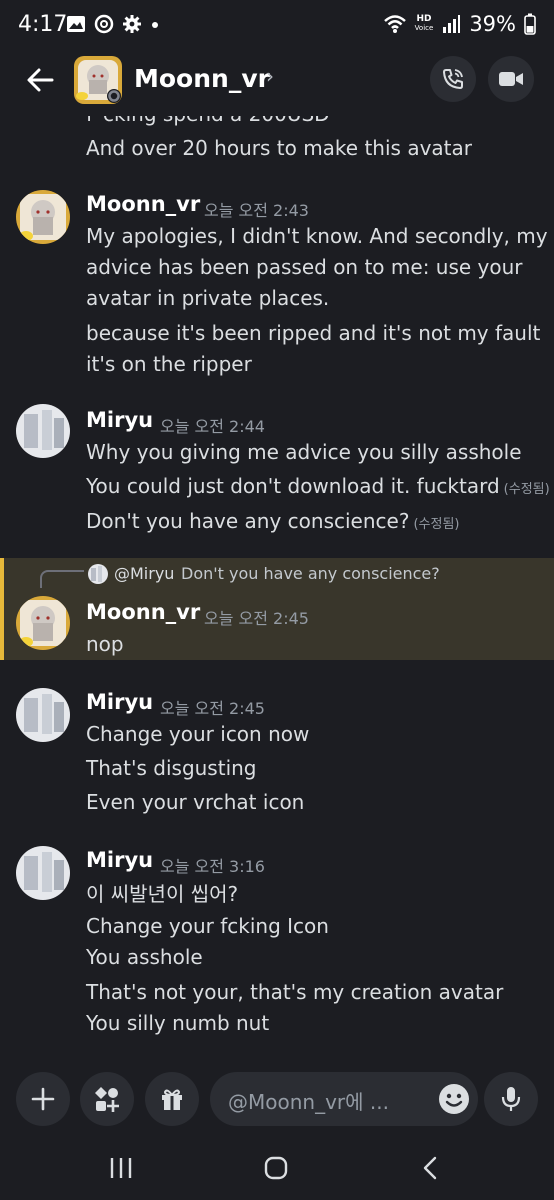 The image size is (554, 1200). Describe the element at coordinates (104, 24) in the screenshot. I see `threads-icon` at that location.